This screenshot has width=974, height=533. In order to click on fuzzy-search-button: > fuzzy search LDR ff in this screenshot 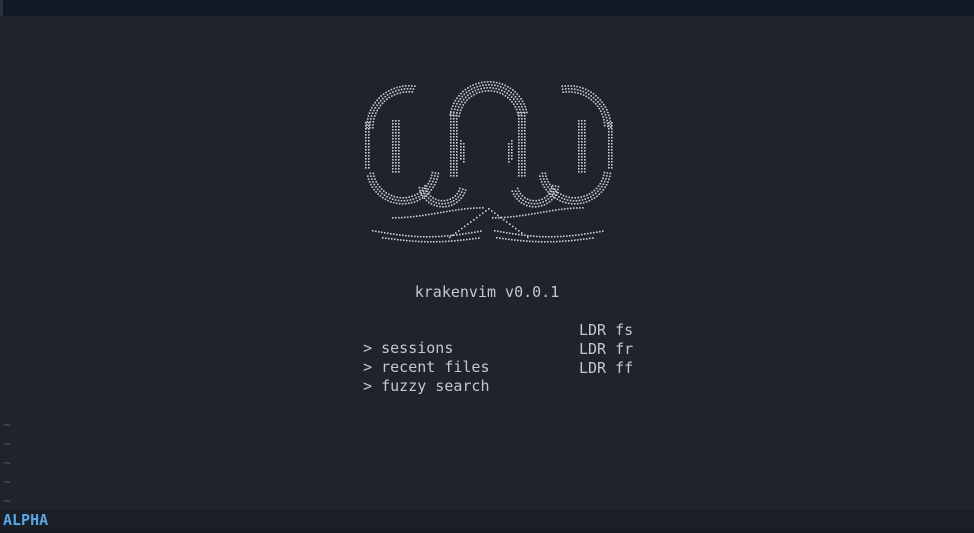, I will do `click(495, 377)`.